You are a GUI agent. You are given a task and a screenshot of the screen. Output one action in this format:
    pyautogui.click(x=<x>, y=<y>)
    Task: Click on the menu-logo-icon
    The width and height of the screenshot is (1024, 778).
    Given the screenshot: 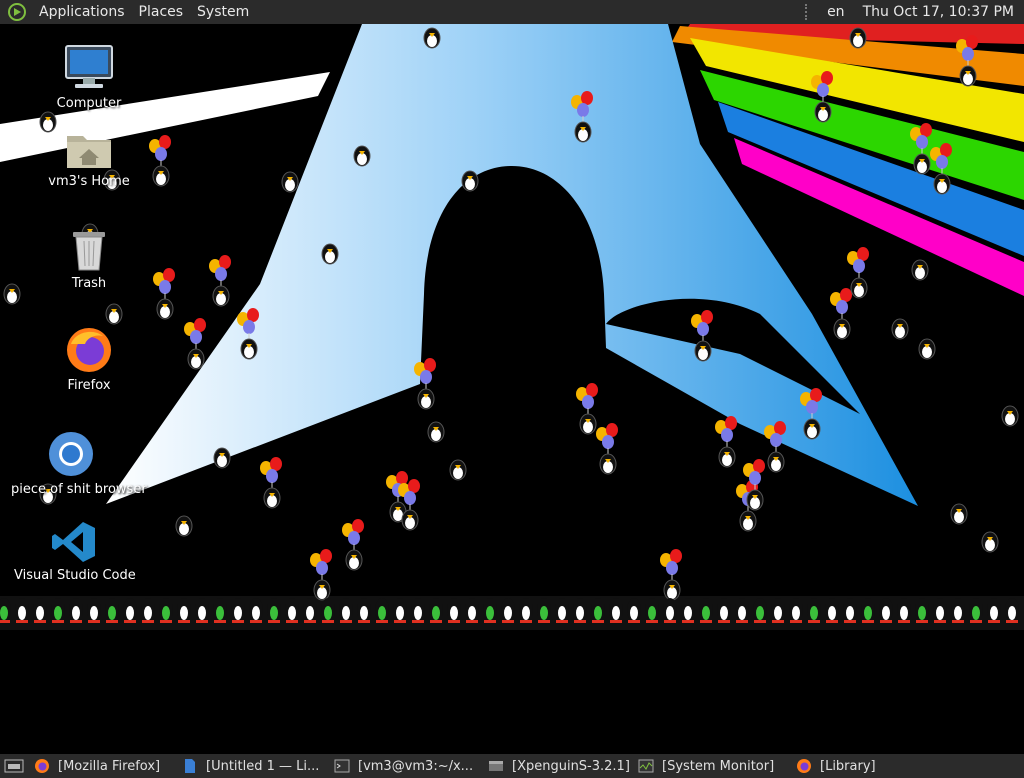 What is the action you would take?
    pyautogui.click(x=17, y=12)
    